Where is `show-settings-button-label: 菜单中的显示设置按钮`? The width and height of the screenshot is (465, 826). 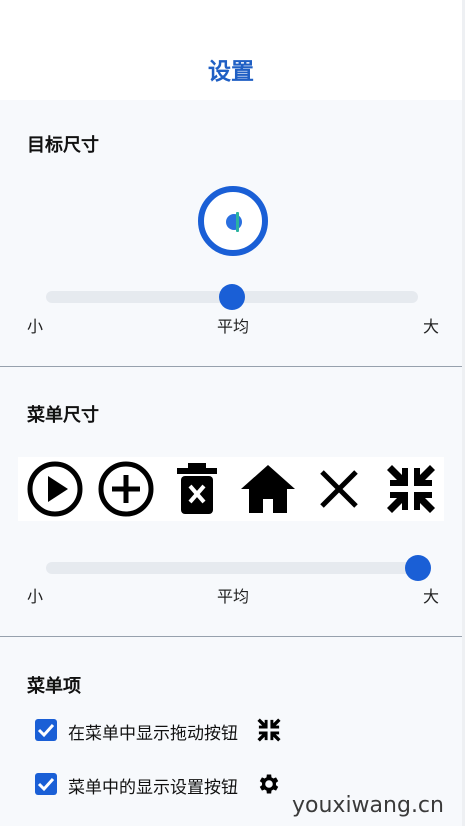 show-settings-button-label: 菜单中的显示设置按钮 is located at coordinates (153, 785).